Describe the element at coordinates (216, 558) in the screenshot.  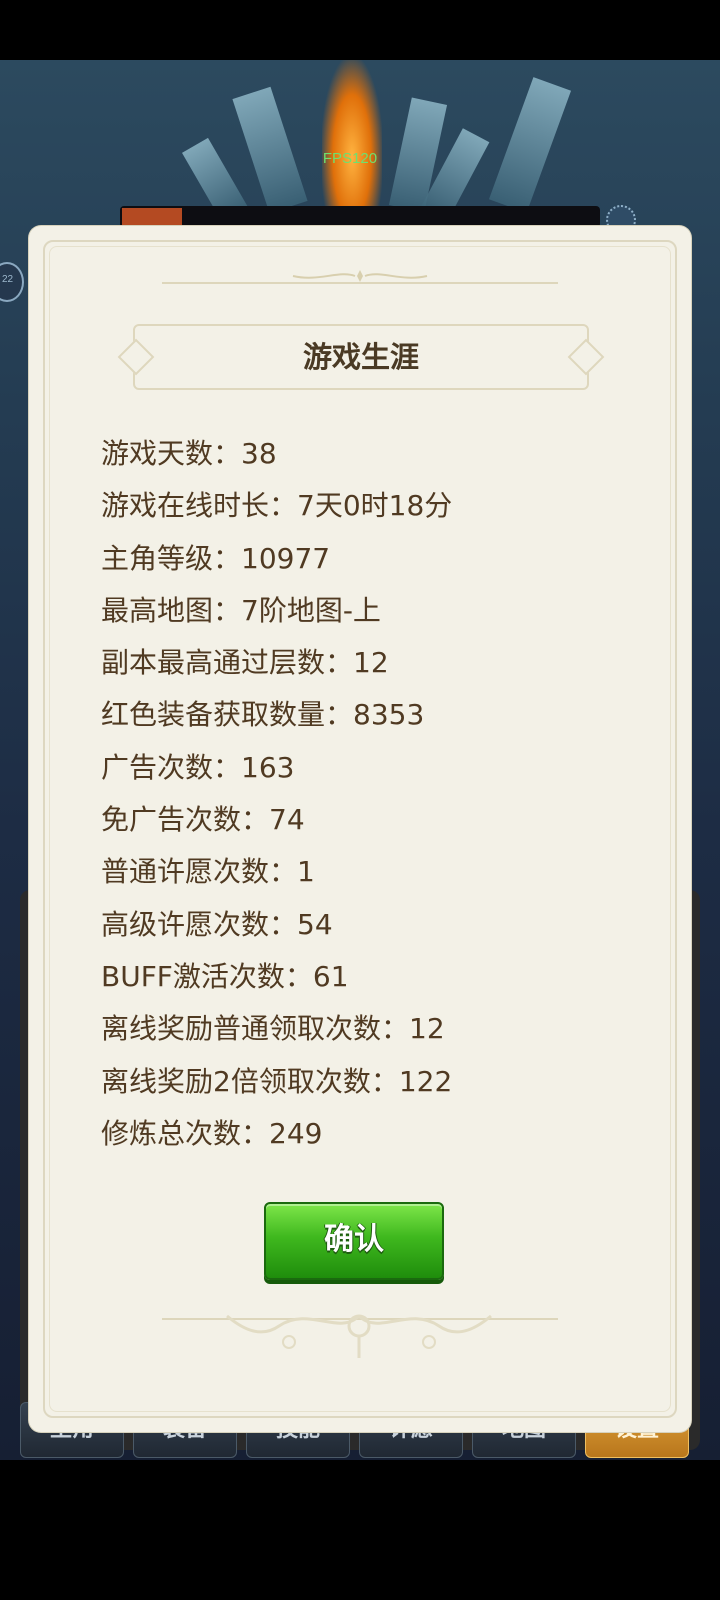
I see `stat-hero-level: 主角等级：10977` at that location.